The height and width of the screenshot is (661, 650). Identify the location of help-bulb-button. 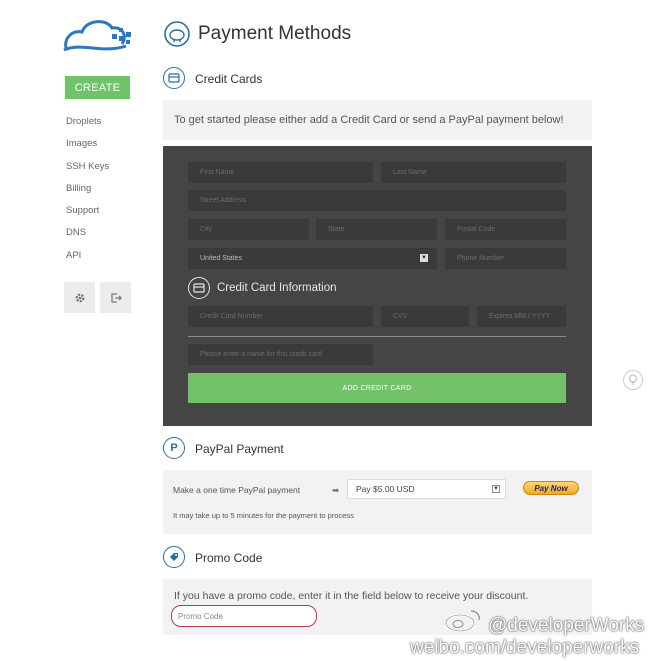
(633, 380).